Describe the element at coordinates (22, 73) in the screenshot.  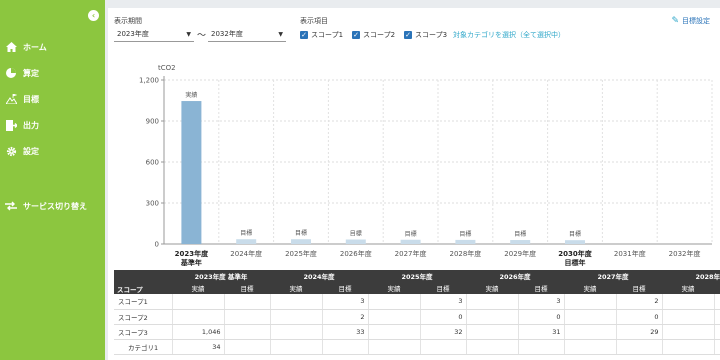
I see `sidebar-item-calc: 算定` at that location.